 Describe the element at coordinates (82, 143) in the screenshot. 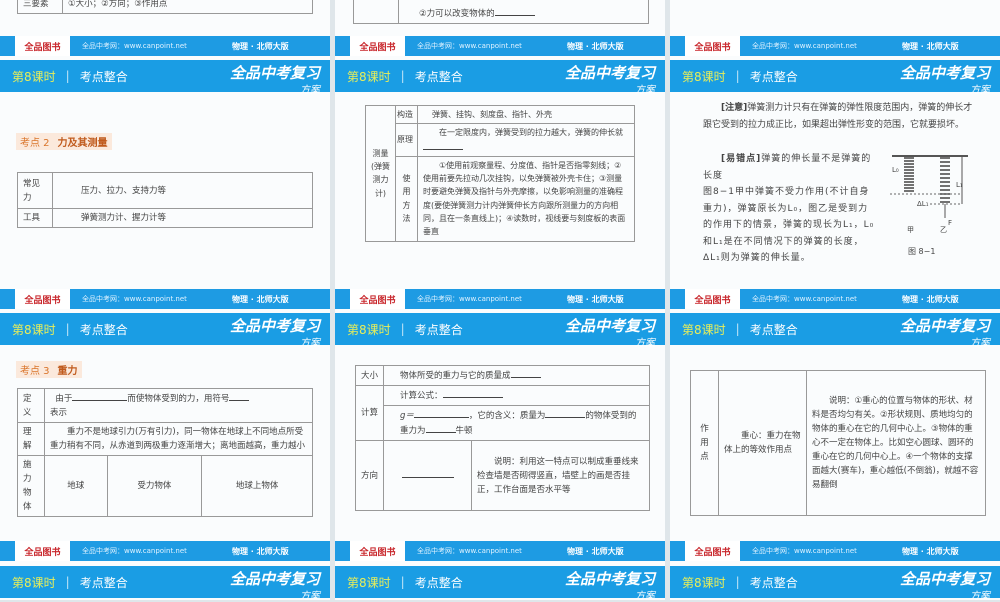

I see `tag-title: 力及其测量` at that location.